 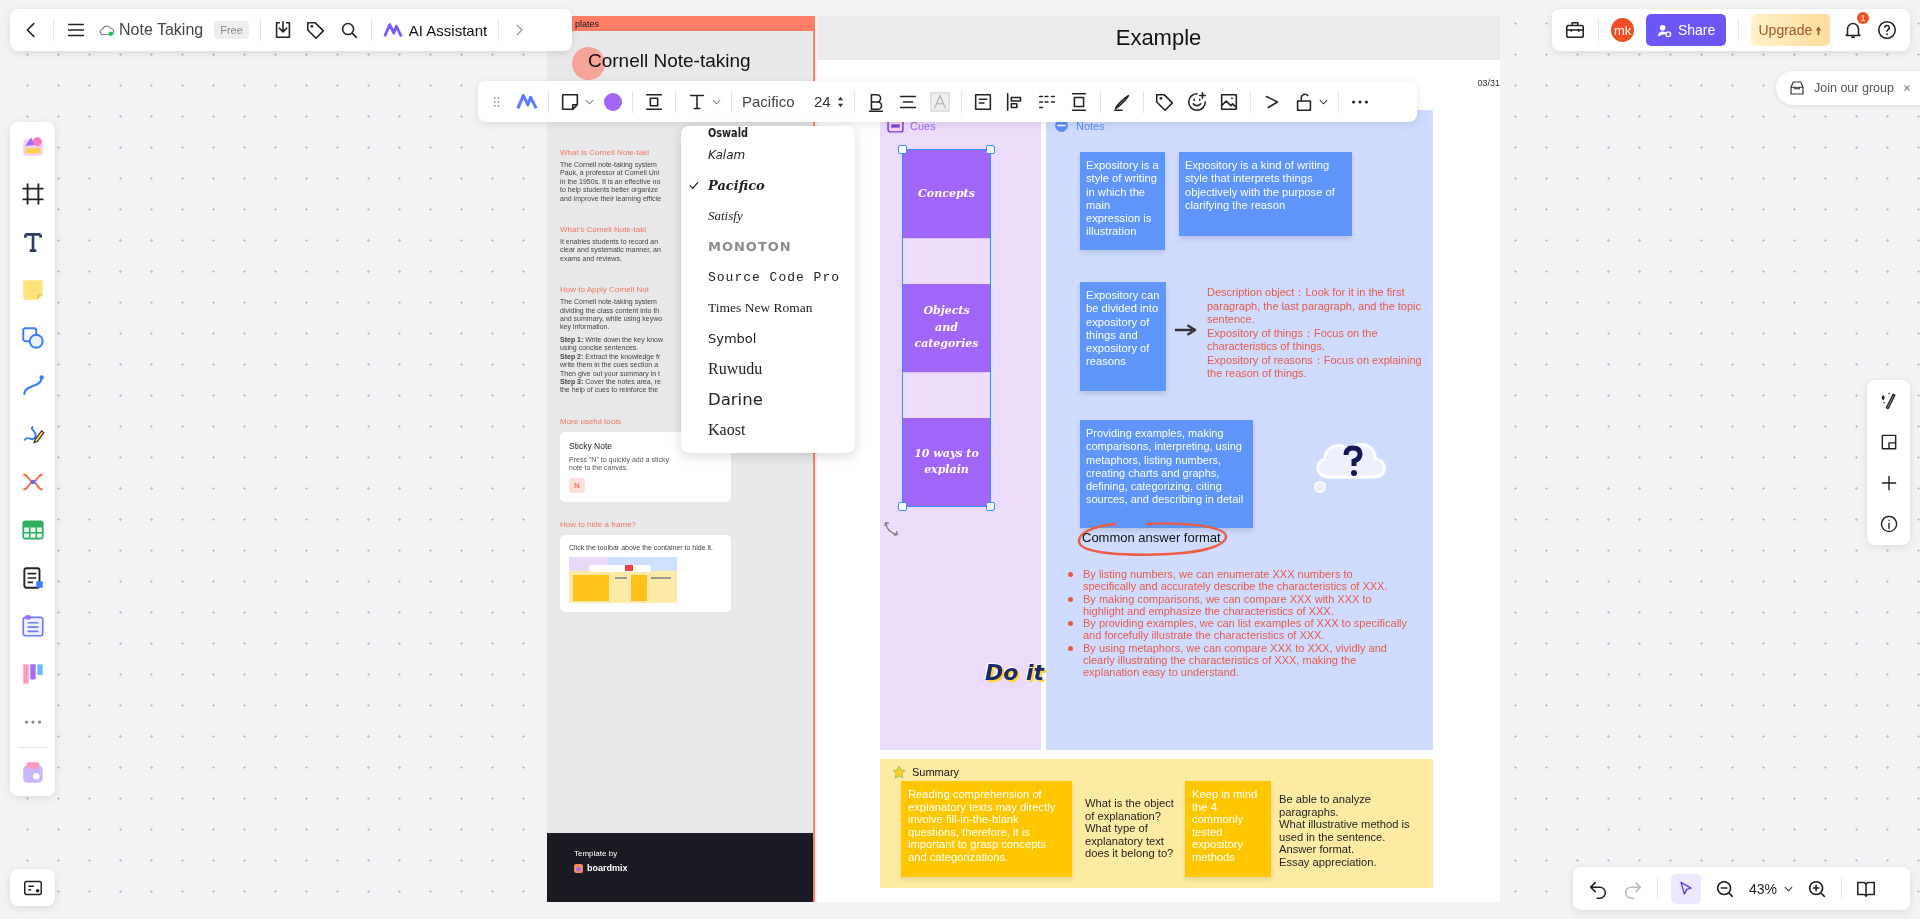 What do you see at coordinates (939, 101) in the screenshot?
I see `text-background-icon` at bounding box center [939, 101].